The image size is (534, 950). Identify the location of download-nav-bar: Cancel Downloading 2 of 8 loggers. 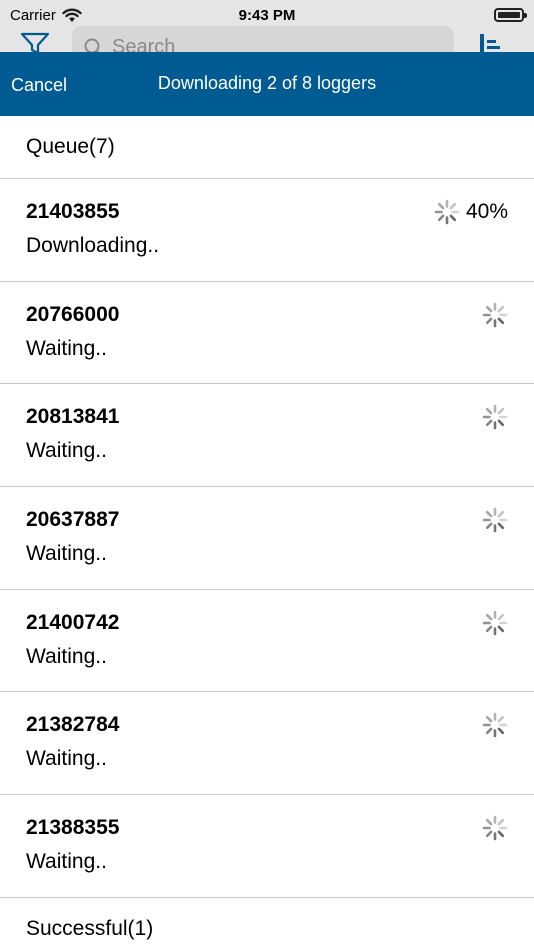
(267, 84).